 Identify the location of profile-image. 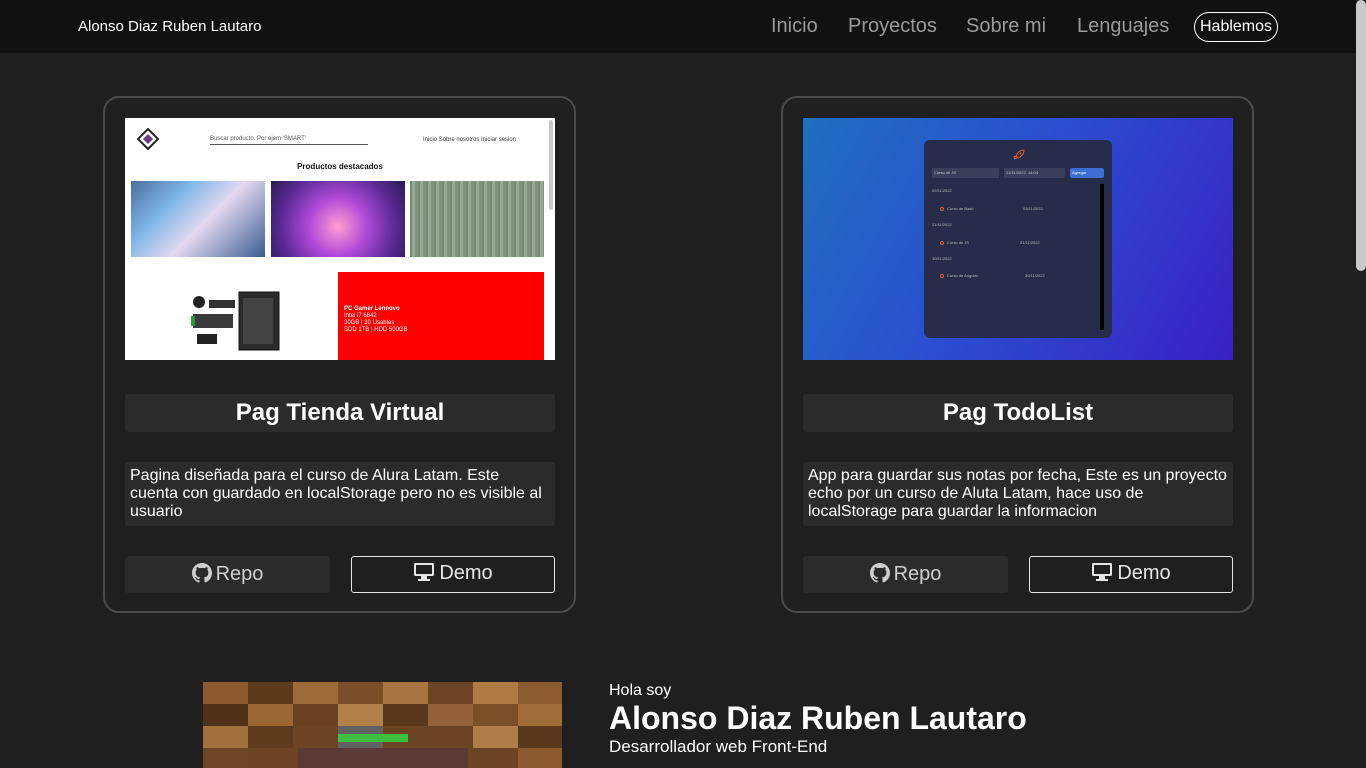
(382, 725).